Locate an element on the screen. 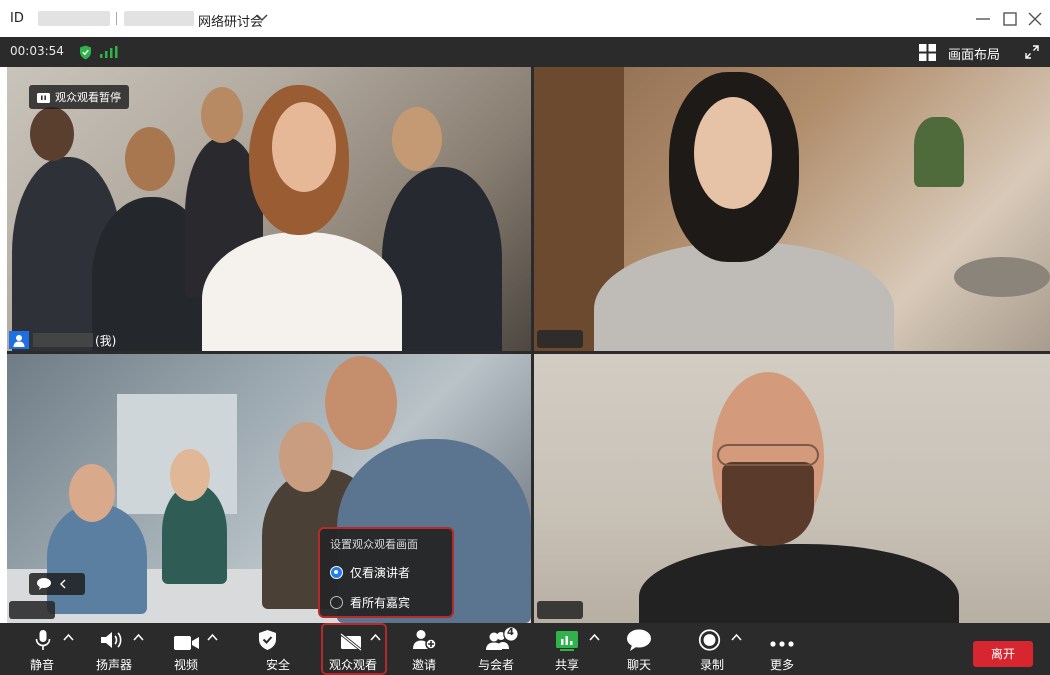 This screenshot has height=675, width=1050. more-dots-icon is located at coordinates (782, 644).